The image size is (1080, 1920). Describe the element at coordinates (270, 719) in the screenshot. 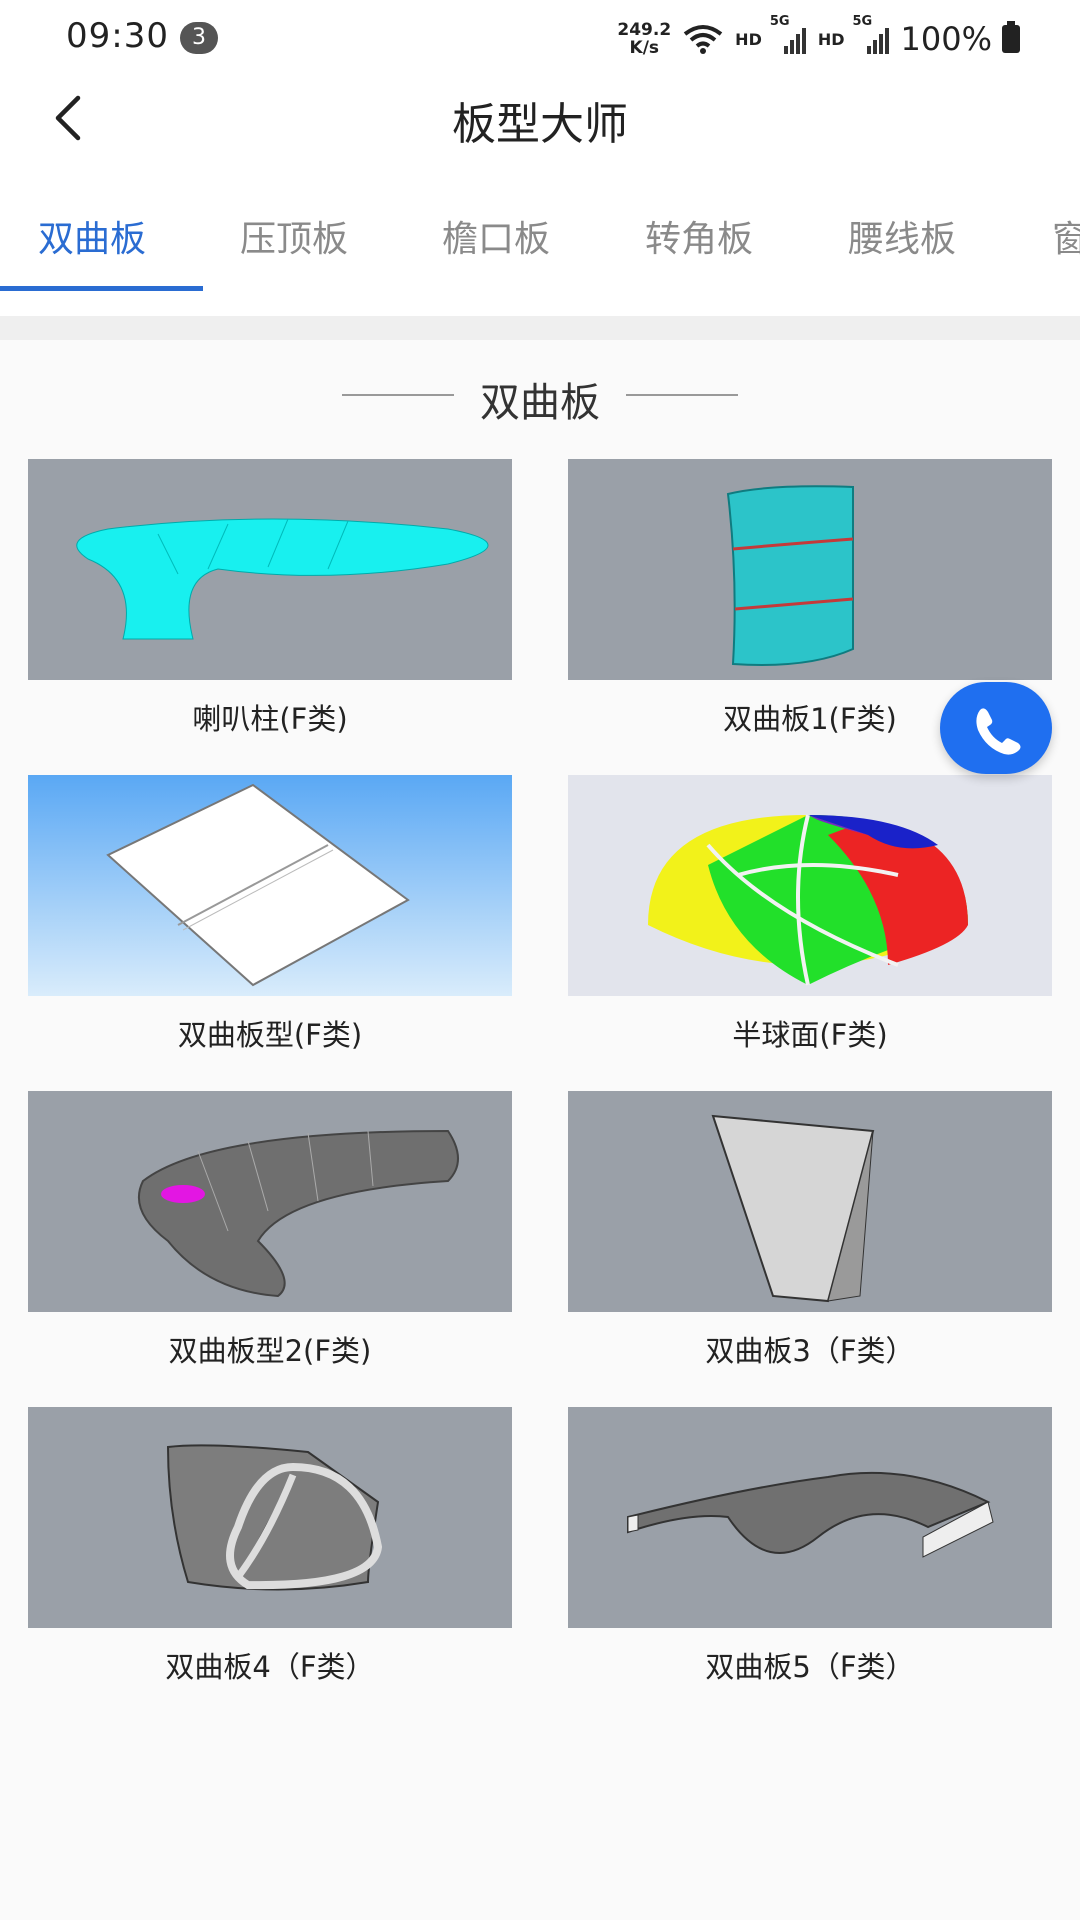

I see `product-label: 喇叭柱(F类)` at that location.